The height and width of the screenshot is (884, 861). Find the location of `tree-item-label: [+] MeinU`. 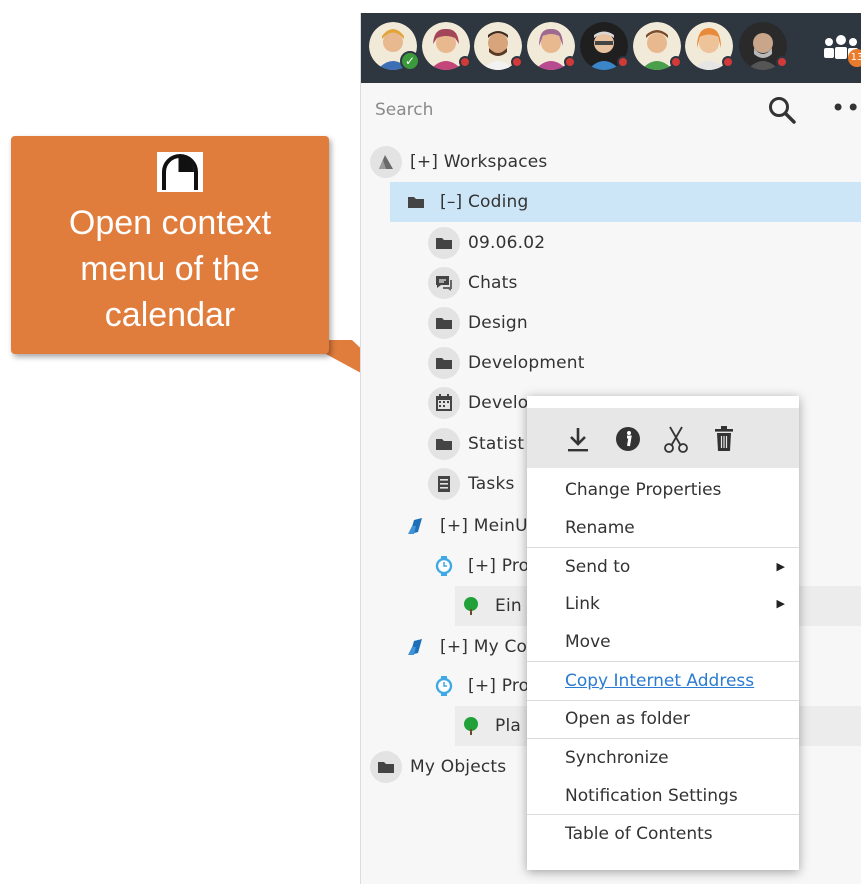

tree-item-label: [+] MeinU is located at coordinates (484, 526).